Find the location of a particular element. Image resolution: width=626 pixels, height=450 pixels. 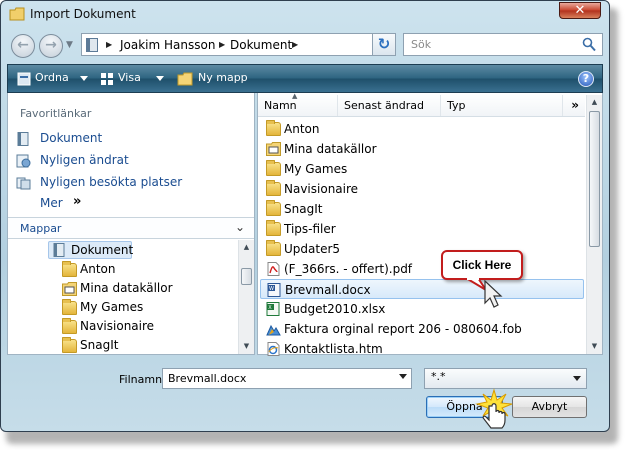

svg-text: W is located at coordinates (271, 289).